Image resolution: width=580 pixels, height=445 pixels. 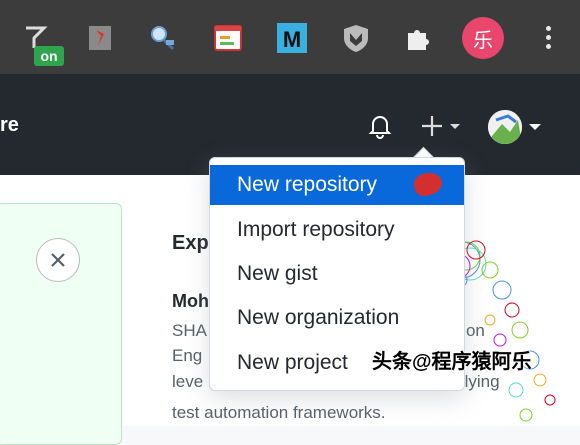 I want to click on m-extension-label: M, so click(x=292, y=39).